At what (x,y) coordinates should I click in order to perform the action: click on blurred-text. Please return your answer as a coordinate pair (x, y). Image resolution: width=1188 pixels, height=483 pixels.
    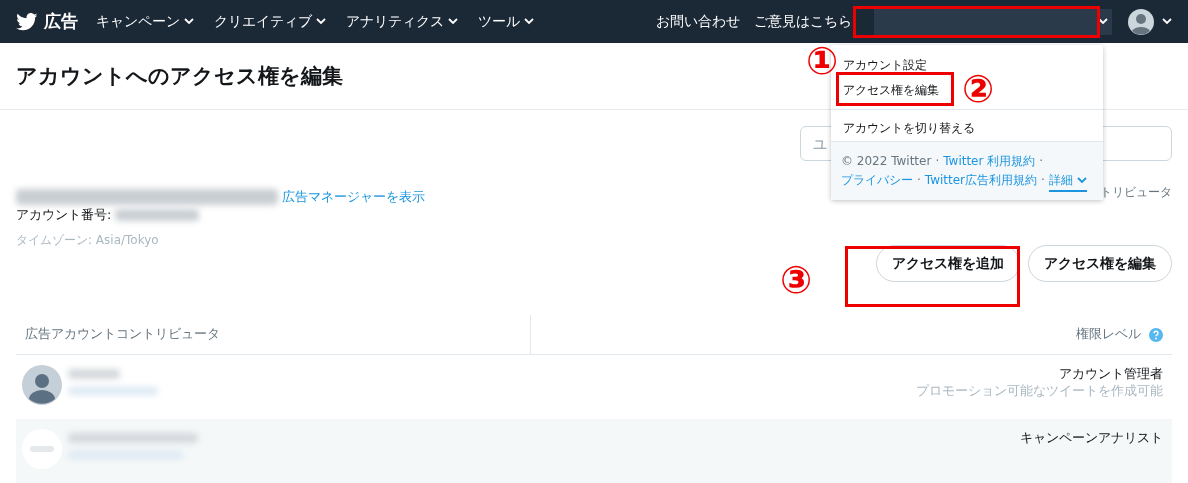
    Looking at the image, I should click on (94, 374).